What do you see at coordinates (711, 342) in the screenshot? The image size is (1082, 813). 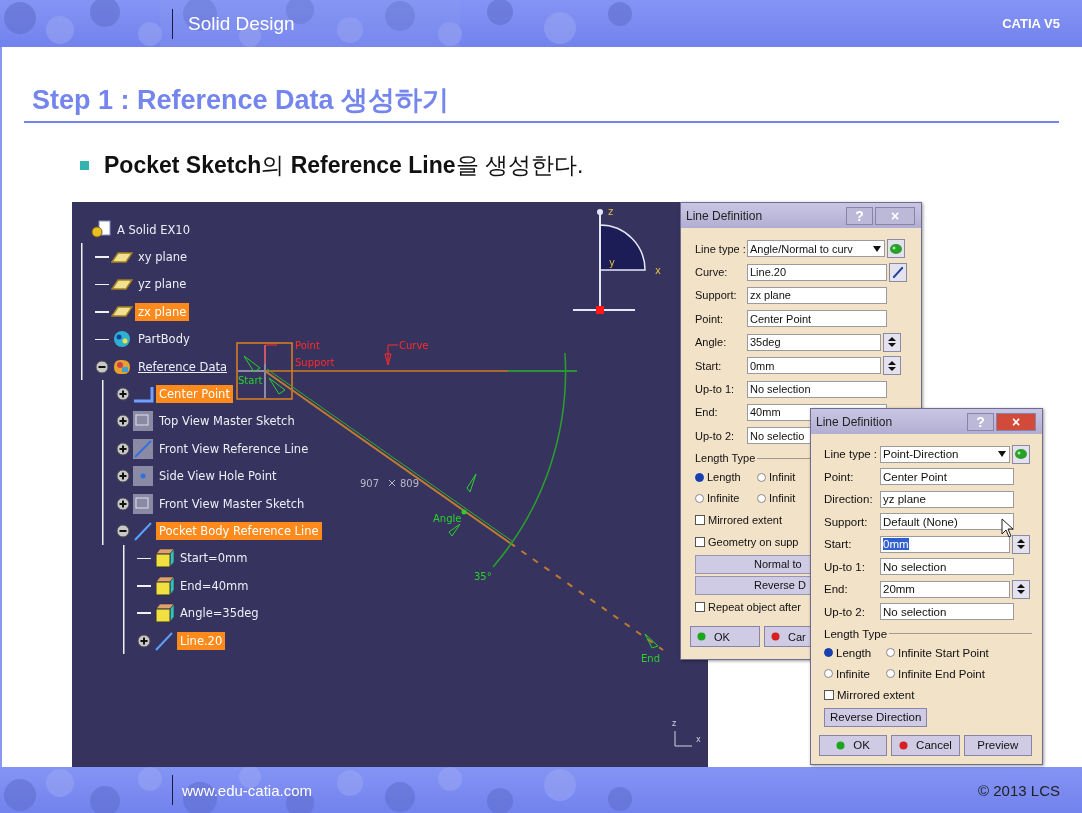 I see `field-label: Angle:` at bounding box center [711, 342].